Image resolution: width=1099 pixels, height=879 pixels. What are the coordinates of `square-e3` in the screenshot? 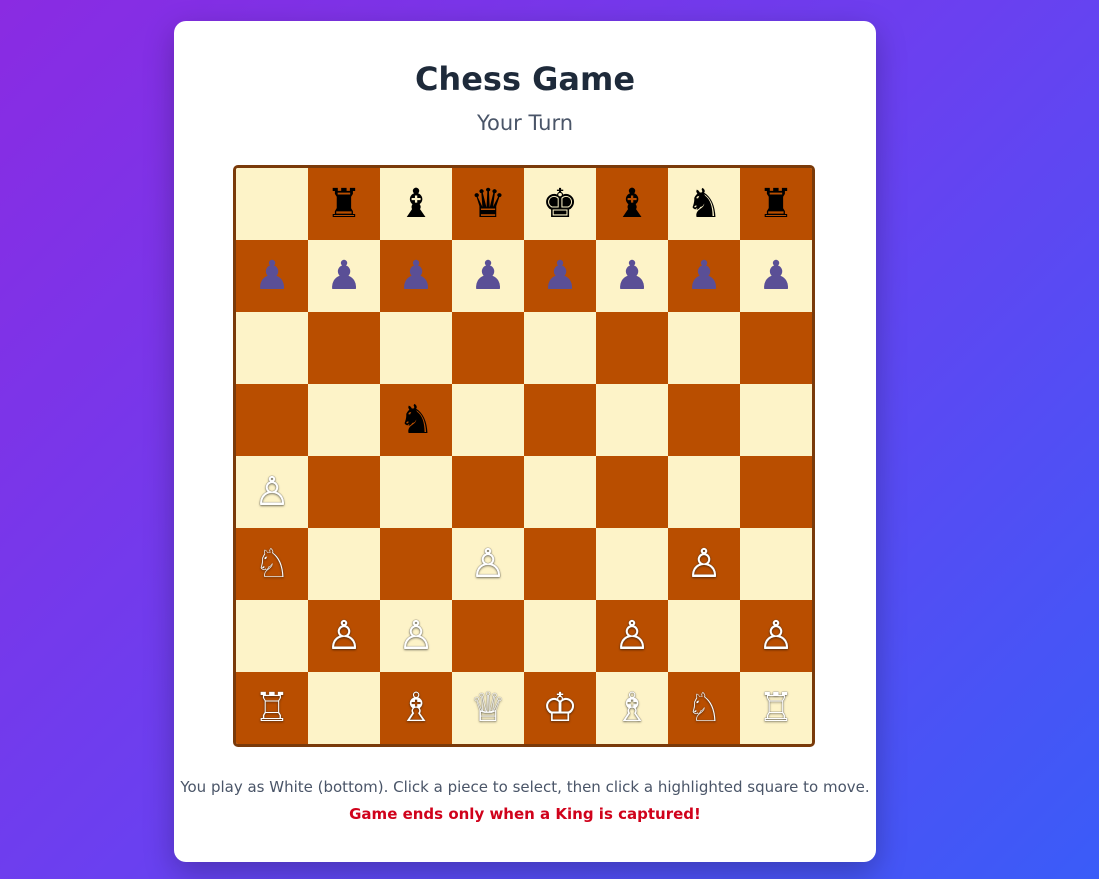 It's located at (560, 564).